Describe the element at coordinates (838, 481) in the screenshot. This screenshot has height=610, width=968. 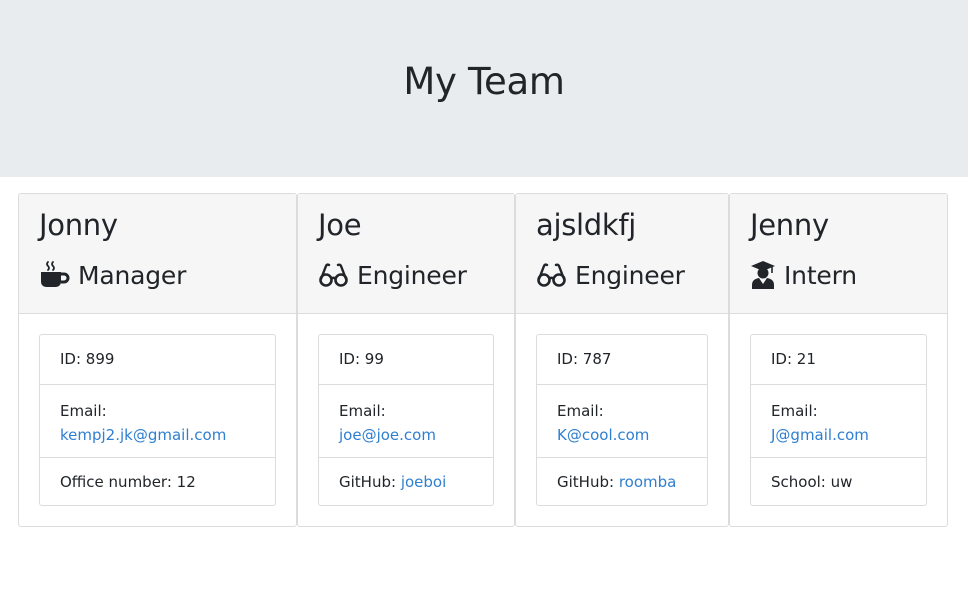
I see `school-item: School: uw` at that location.